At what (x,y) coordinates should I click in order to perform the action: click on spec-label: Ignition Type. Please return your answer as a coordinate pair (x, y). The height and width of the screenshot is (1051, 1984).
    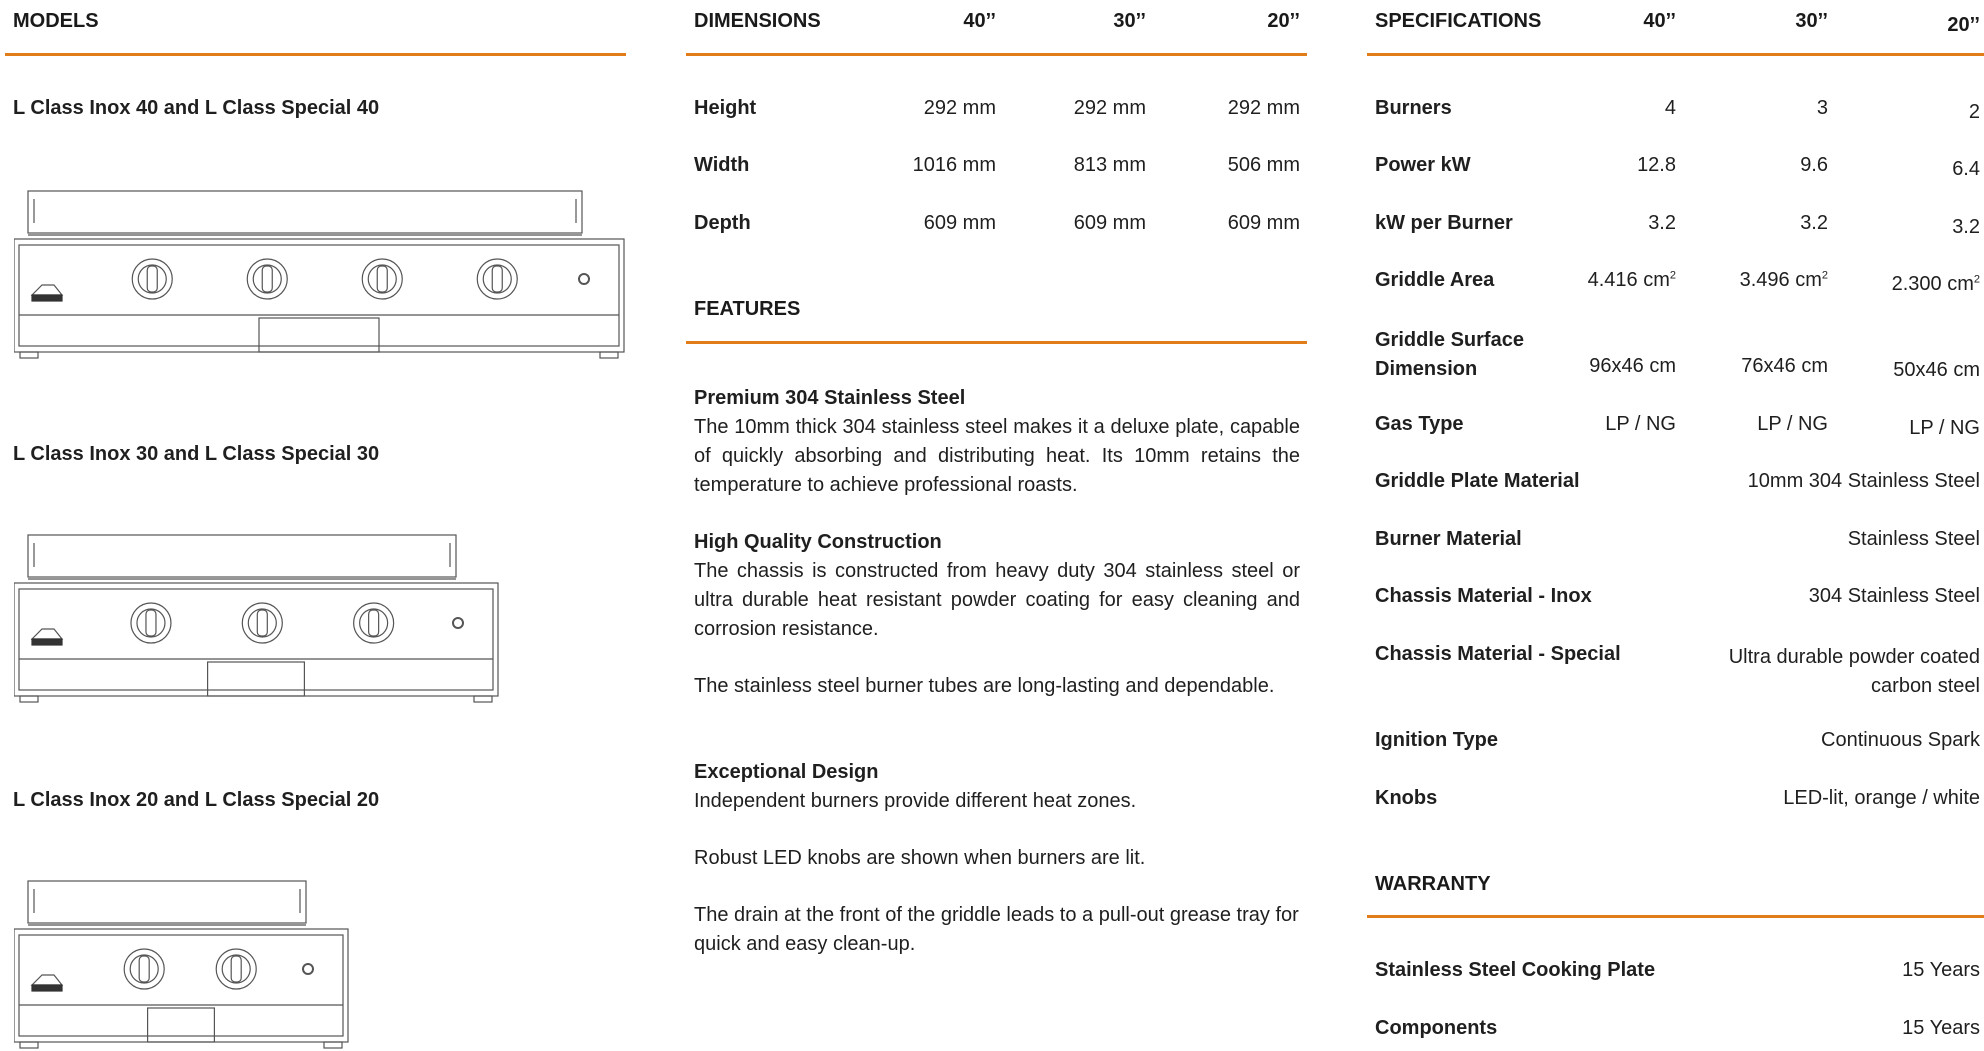
    Looking at the image, I should click on (1436, 740).